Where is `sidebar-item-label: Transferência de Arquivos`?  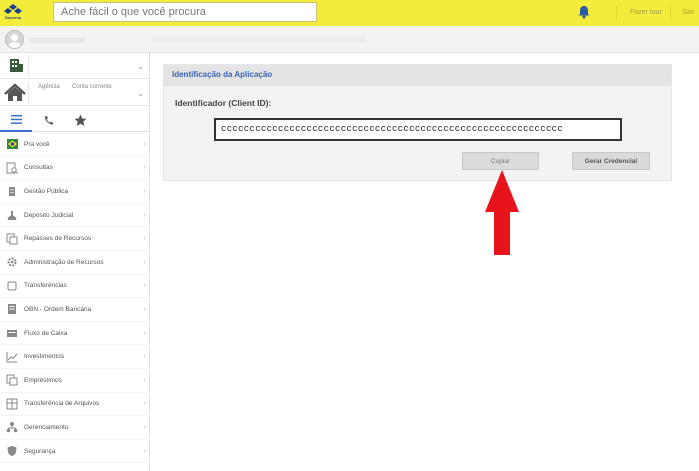
sidebar-item-label: Transferência de Arquivos is located at coordinates (62, 404).